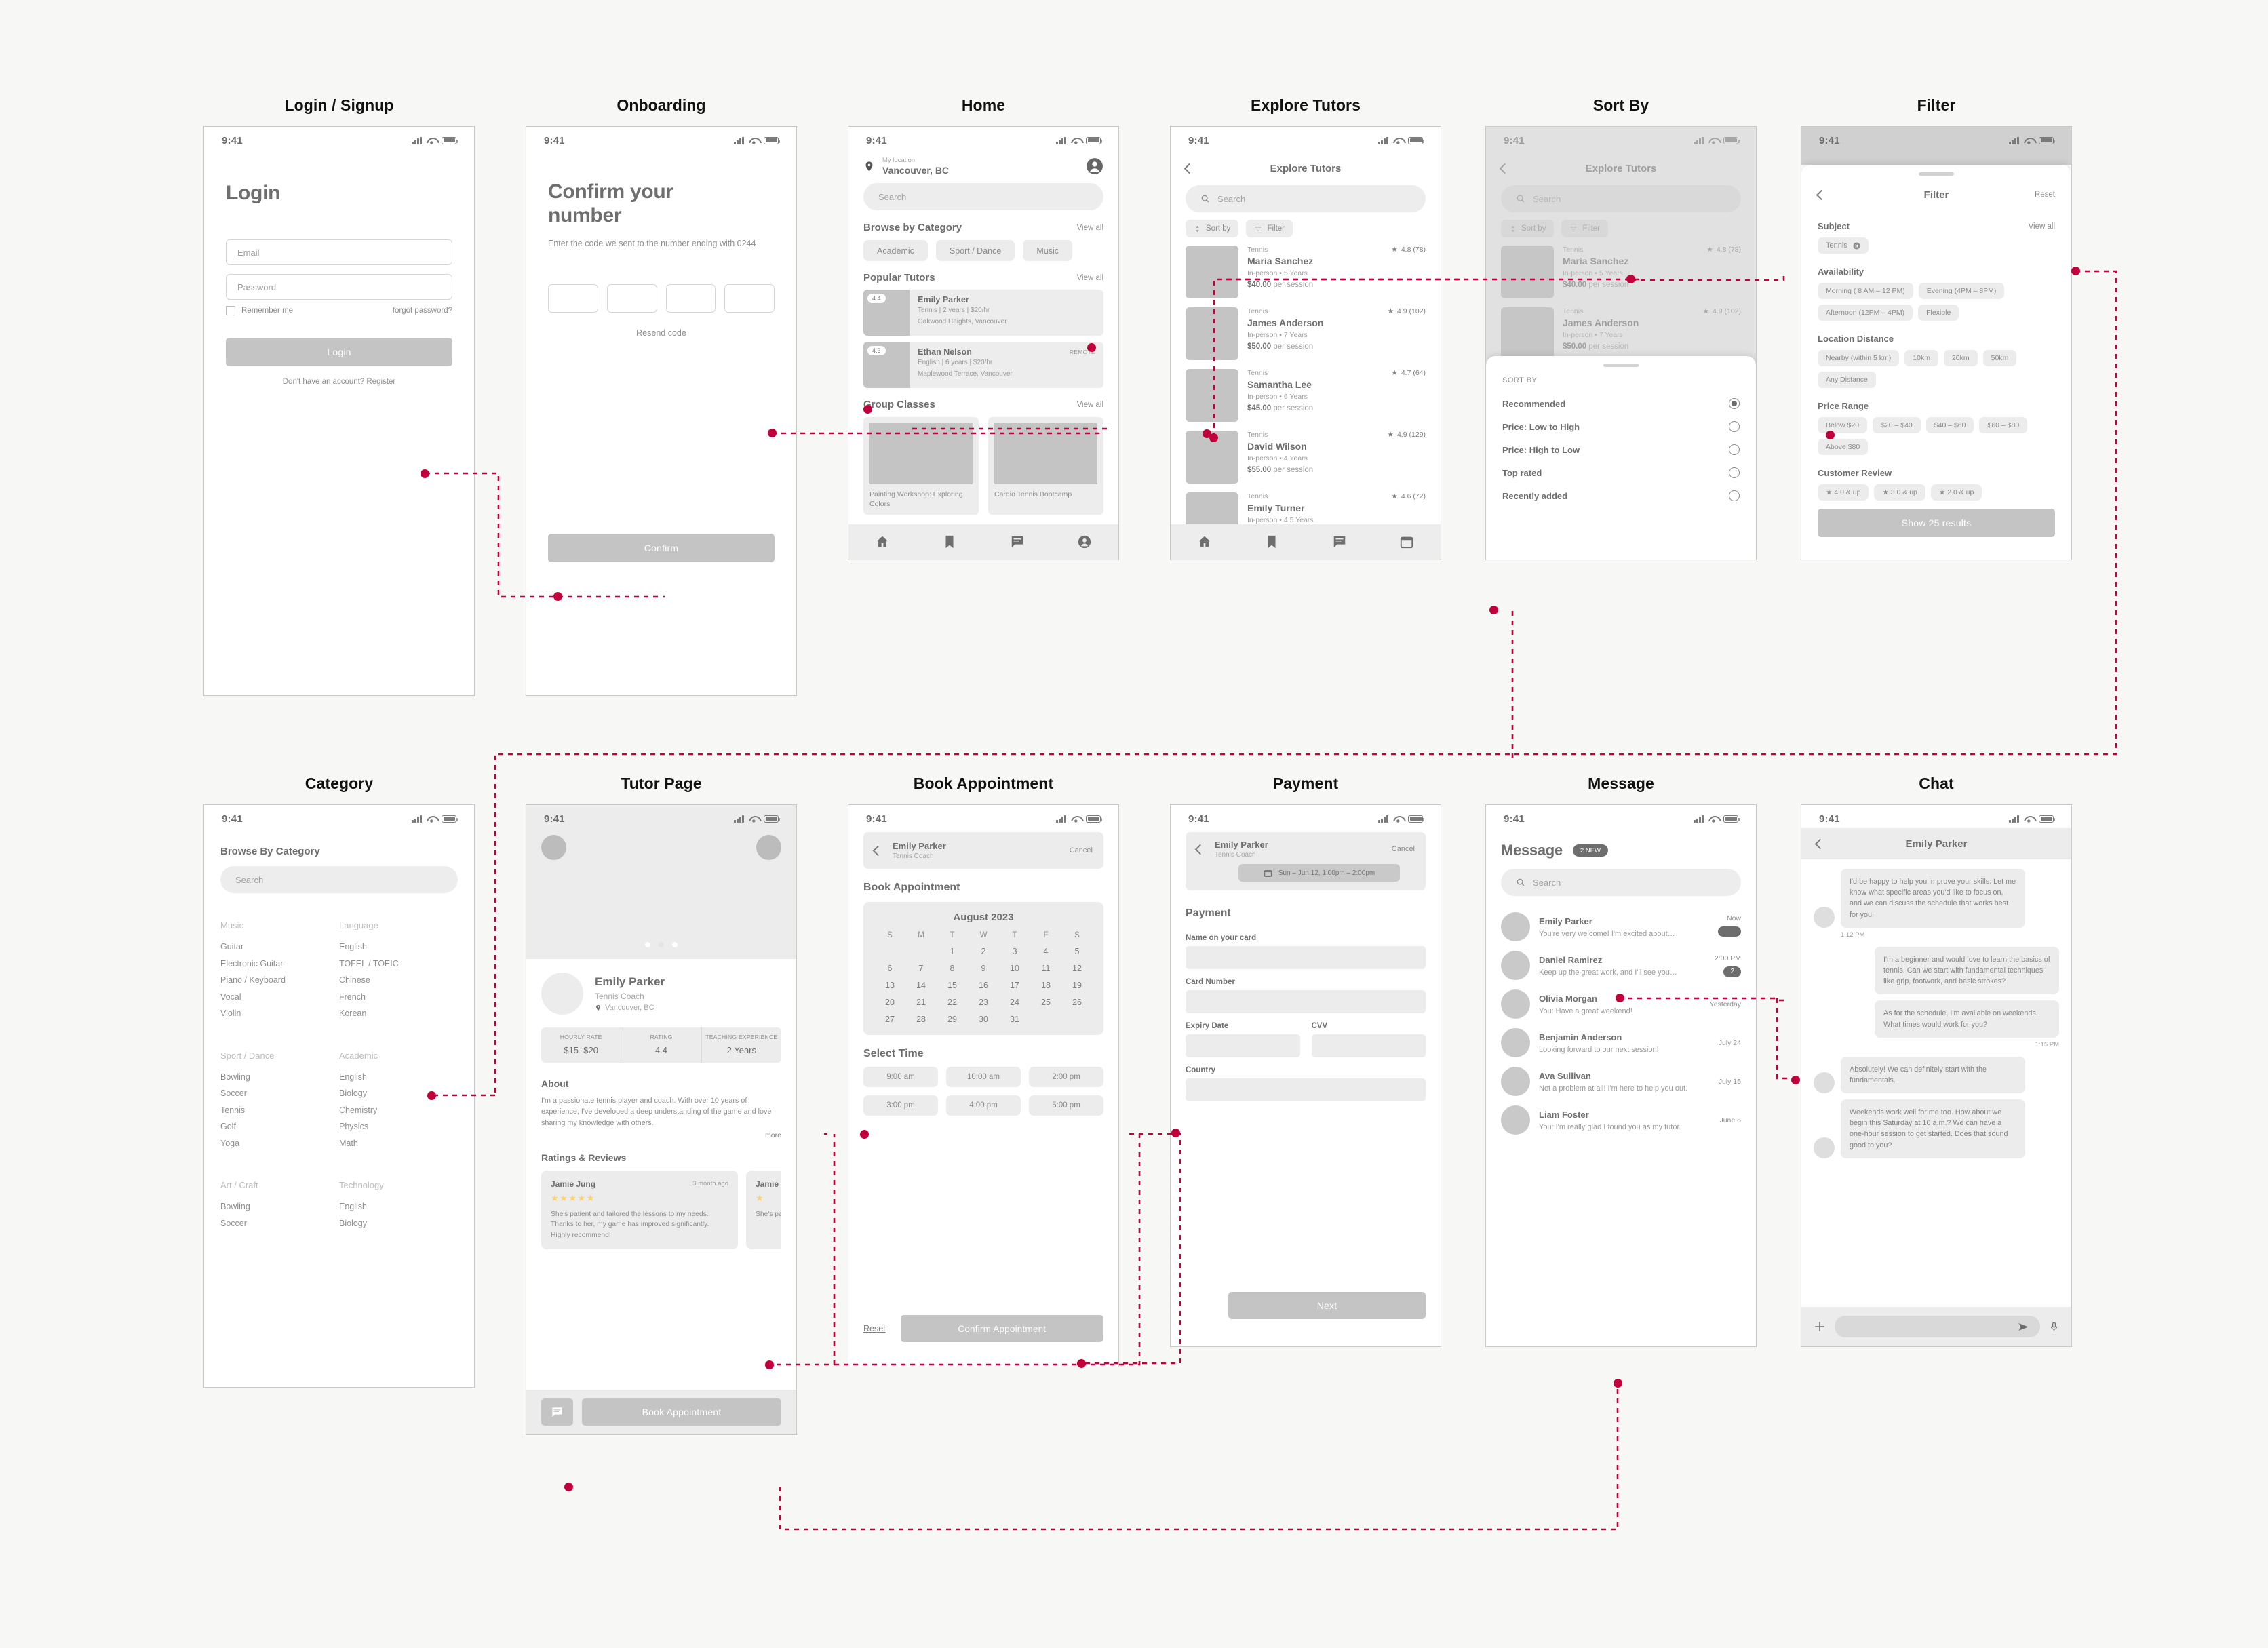  Describe the element at coordinates (983, 1019) in the screenshot. I see `calendar-day: 30` at that location.